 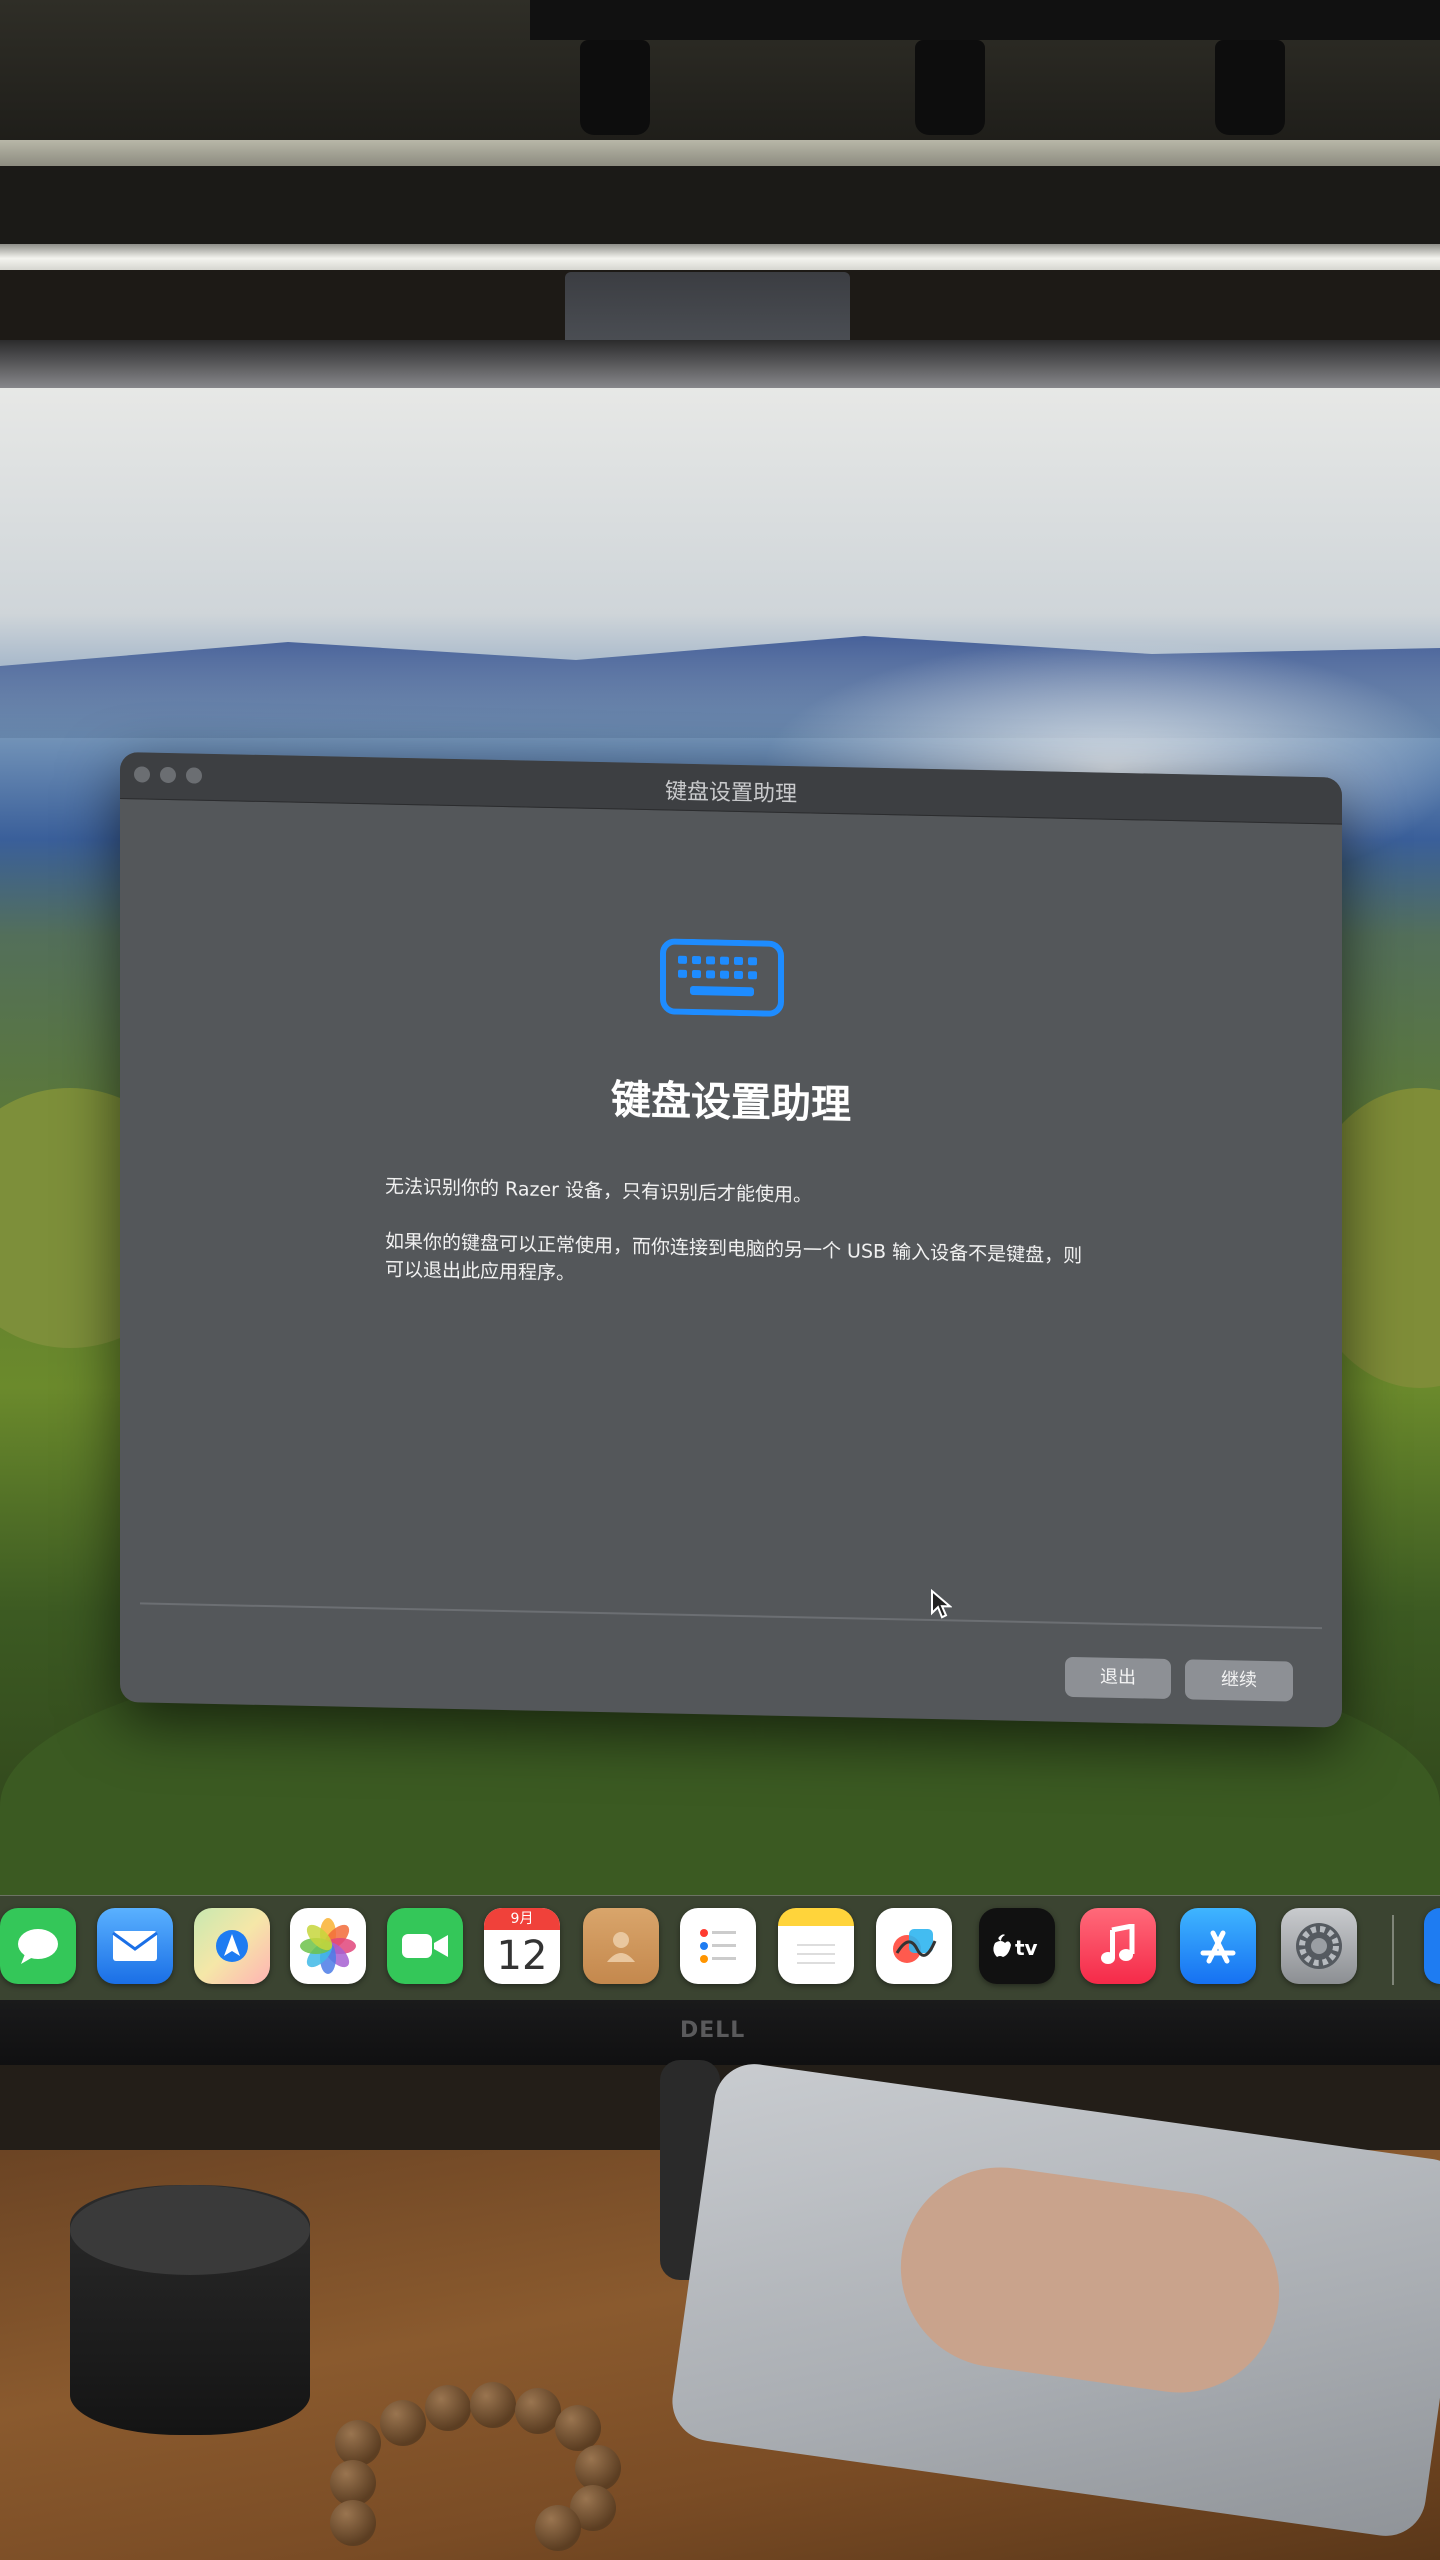 I want to click on mail-icon, so click(x=135, y=1946).